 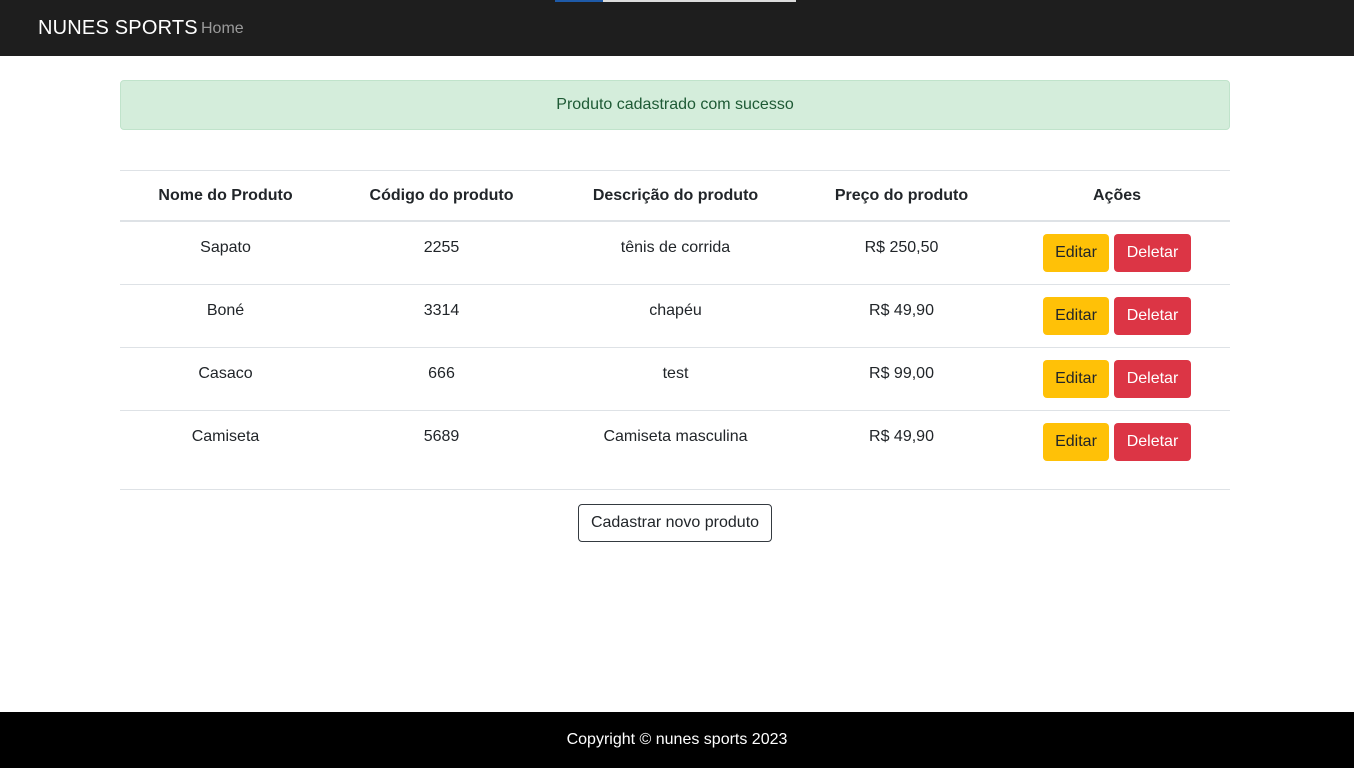 I want to click on cell-product-name: Casaco, so click(x=225, y=379).